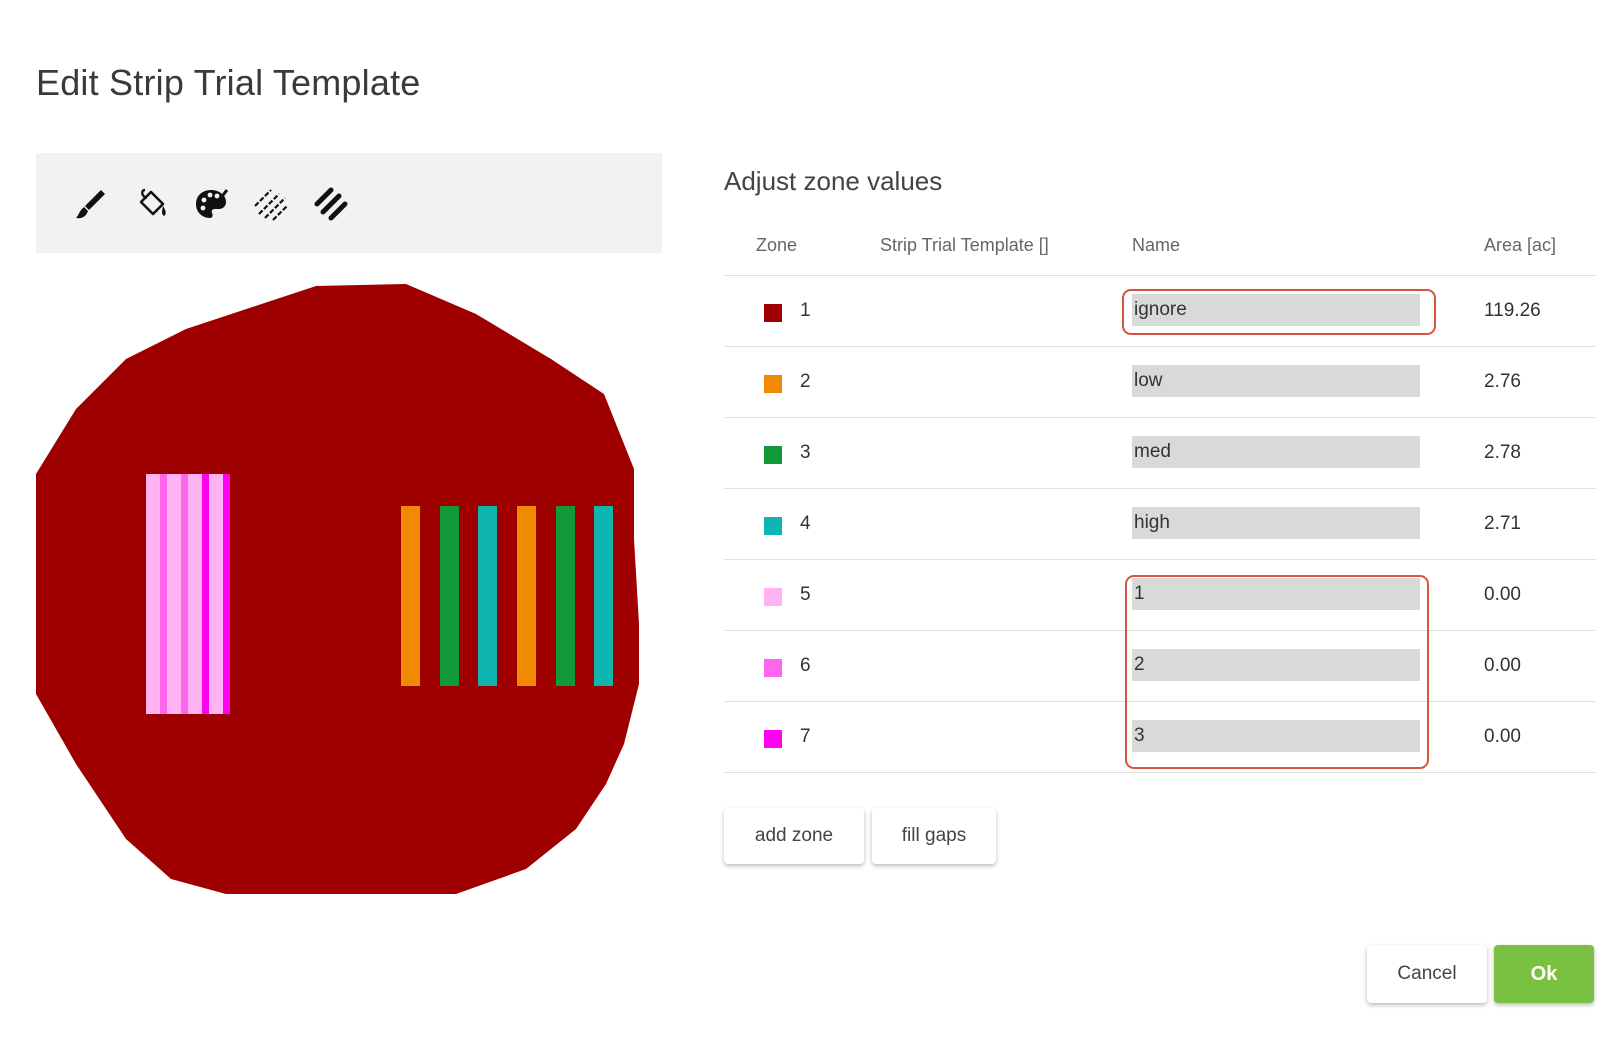  I want to click on paint-bucket-icon, so click(152, 202).